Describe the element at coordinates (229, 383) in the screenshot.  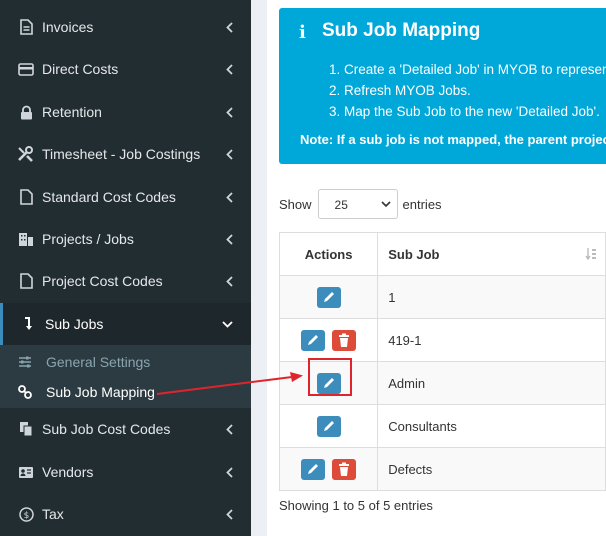
I see `annotation-arrow` at that location.